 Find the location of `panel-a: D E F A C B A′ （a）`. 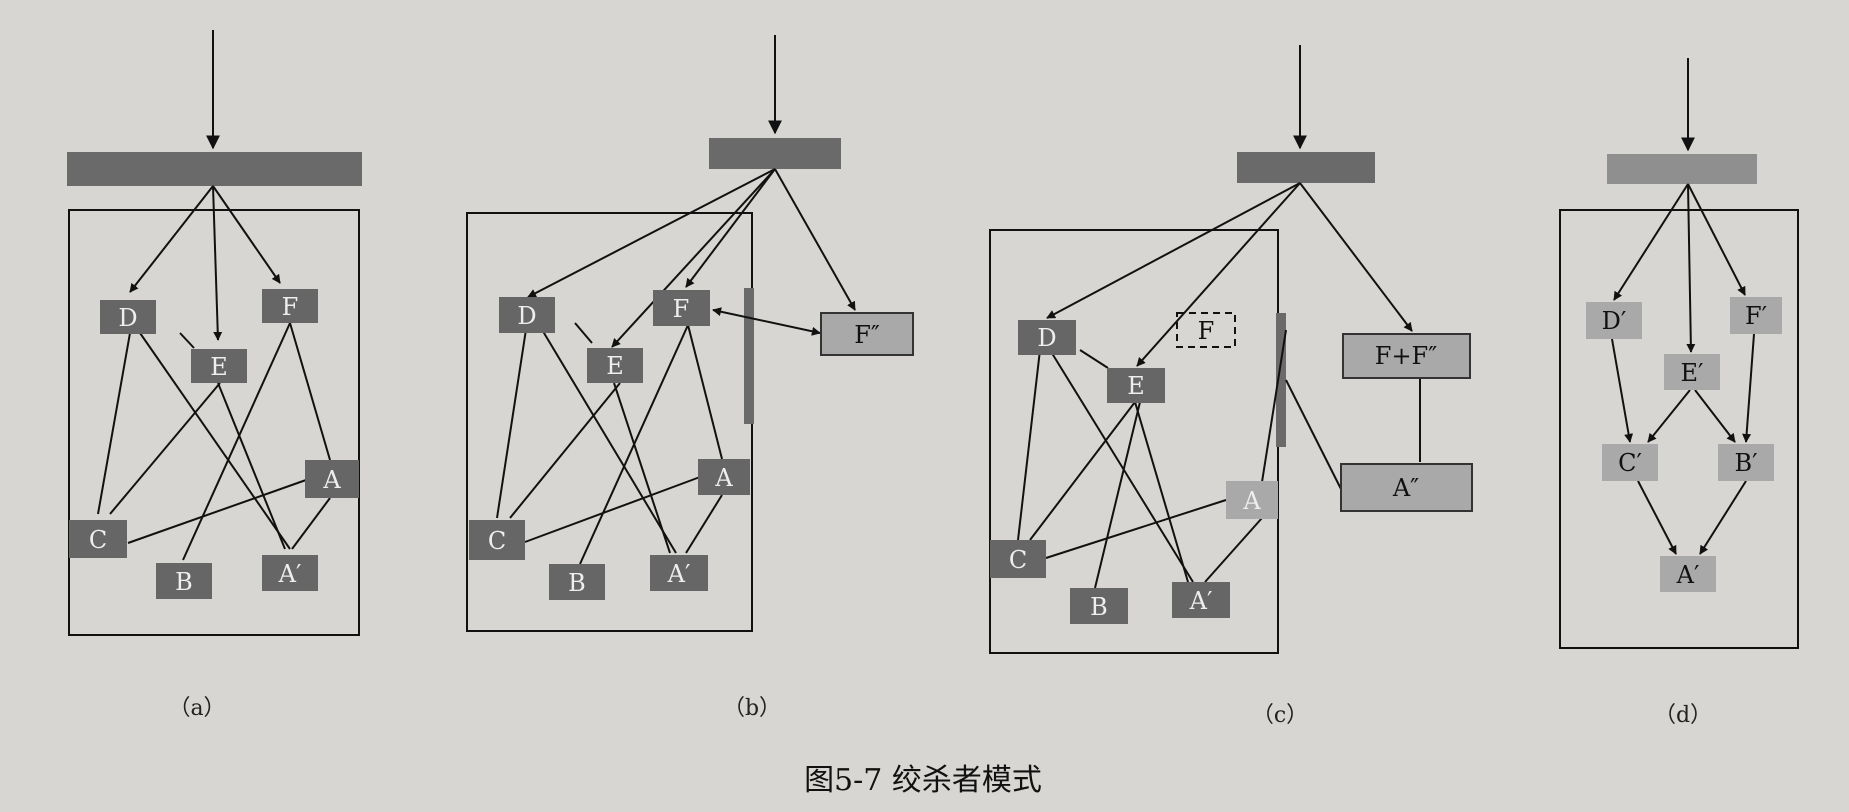

panel-a: D E F A C B A′ （a） is located at coordinates (214, 375).